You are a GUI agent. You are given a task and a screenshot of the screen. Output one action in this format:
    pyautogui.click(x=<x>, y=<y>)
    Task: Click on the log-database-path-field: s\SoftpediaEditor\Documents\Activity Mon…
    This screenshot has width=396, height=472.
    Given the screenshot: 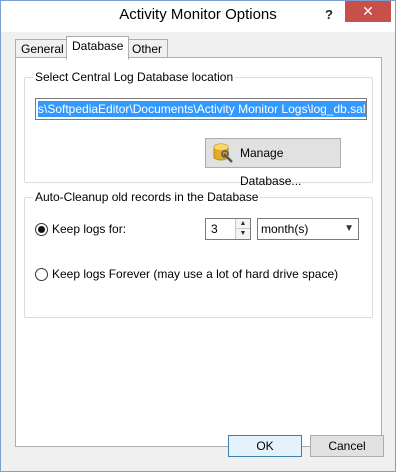 What is the action you would take?
    pyautogui.click(x=201, y=109)
    